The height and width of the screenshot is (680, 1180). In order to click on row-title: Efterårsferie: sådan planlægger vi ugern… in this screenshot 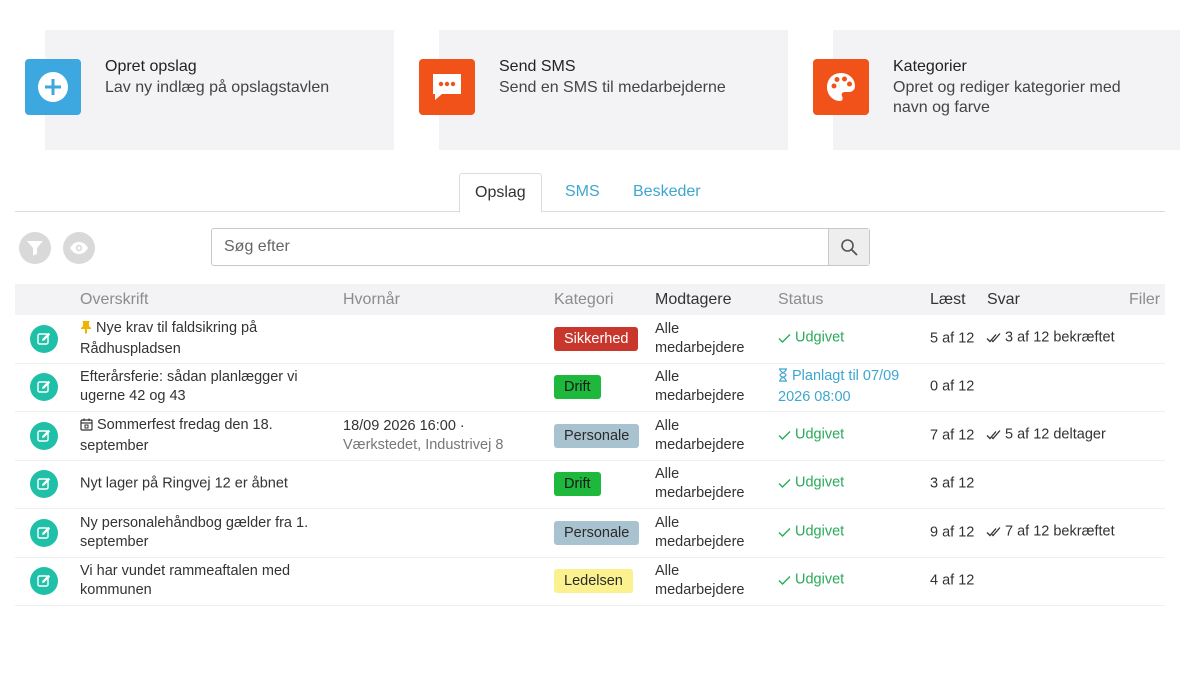, I will do `click(207, 387)`.